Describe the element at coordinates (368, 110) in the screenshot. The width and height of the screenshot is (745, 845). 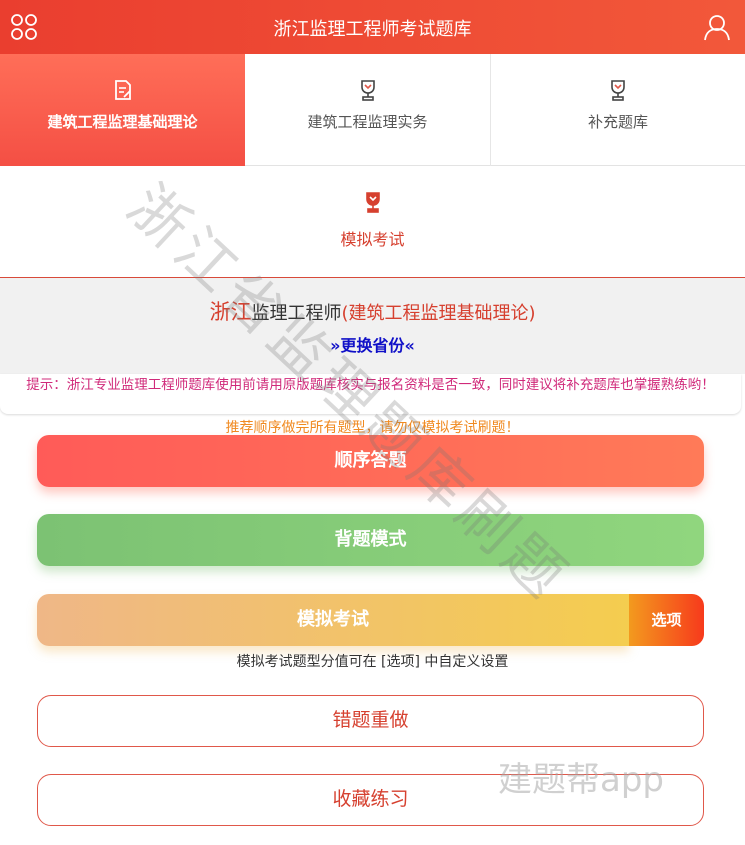
I see `tab-practice: 建筑工程监理实务` at that location.